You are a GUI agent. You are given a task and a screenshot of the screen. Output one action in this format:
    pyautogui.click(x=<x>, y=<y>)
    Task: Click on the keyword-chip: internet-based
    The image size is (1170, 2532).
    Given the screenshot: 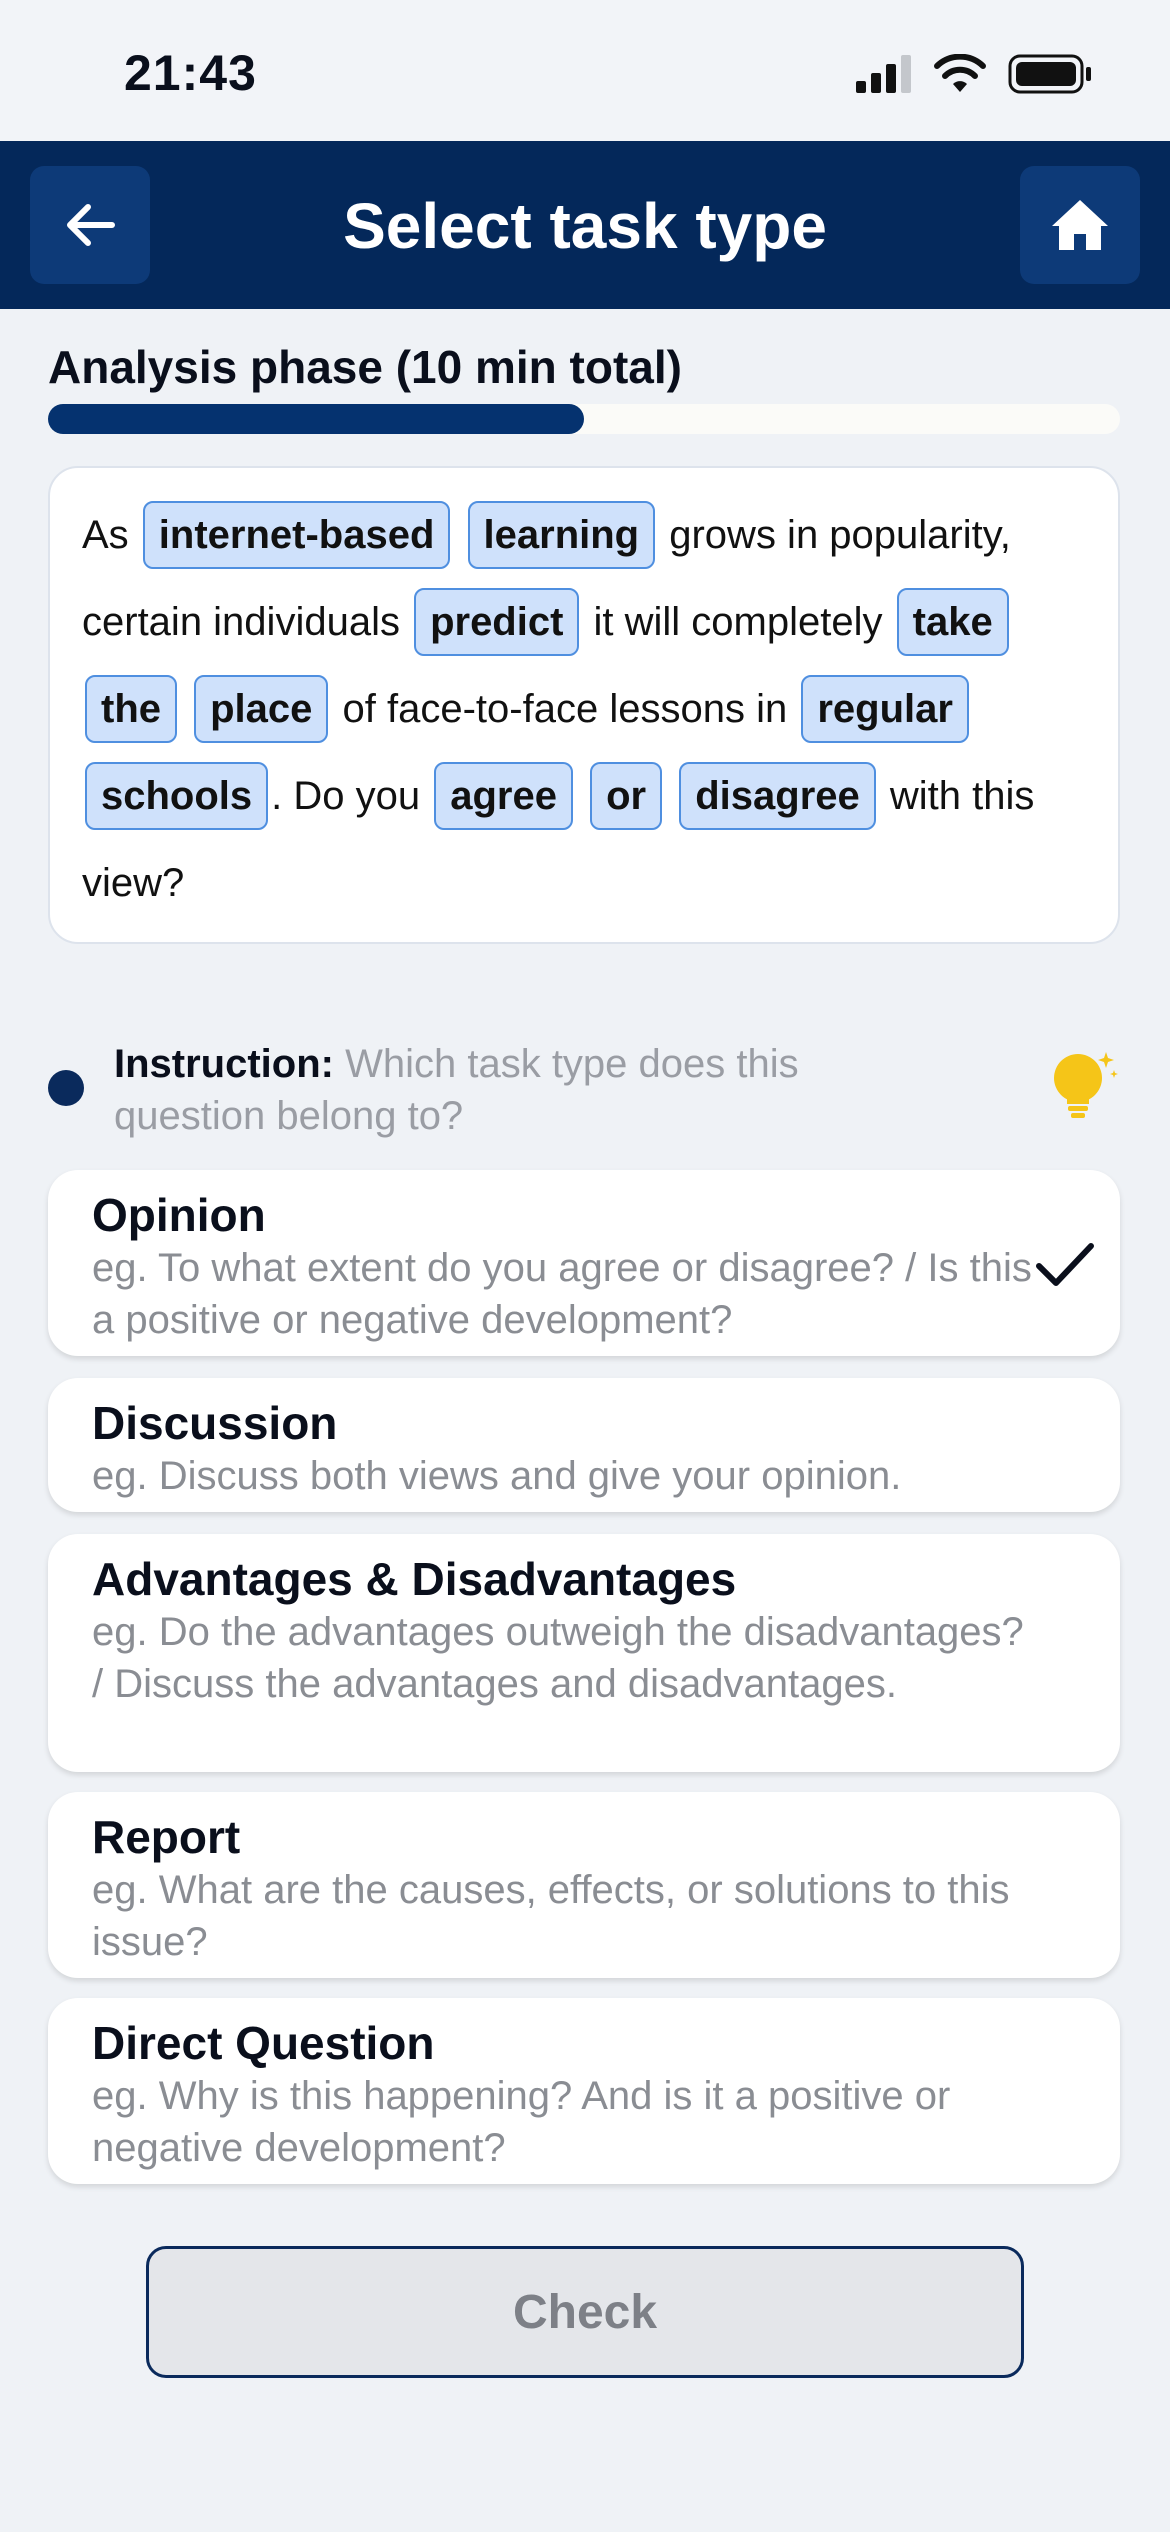 What is the action you would take?
    pyautogui.click(x=296, y=535)
    